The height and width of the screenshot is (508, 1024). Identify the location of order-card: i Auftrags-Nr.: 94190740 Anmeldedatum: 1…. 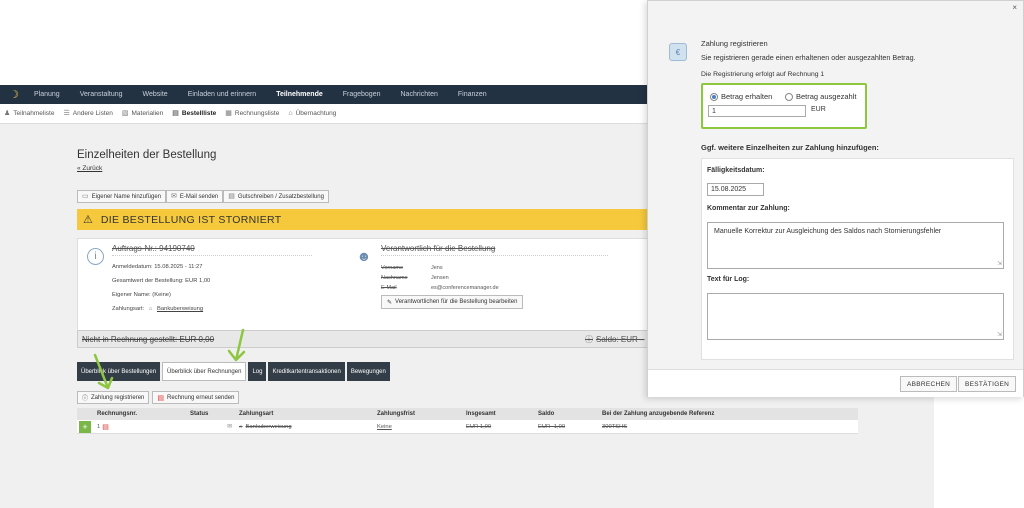
(362, 286).